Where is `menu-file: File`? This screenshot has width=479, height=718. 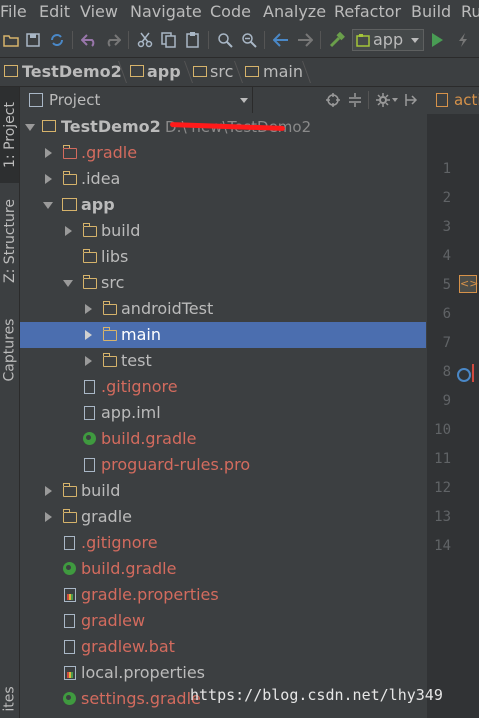 menu-file: File is located at coordinates (13, 11).